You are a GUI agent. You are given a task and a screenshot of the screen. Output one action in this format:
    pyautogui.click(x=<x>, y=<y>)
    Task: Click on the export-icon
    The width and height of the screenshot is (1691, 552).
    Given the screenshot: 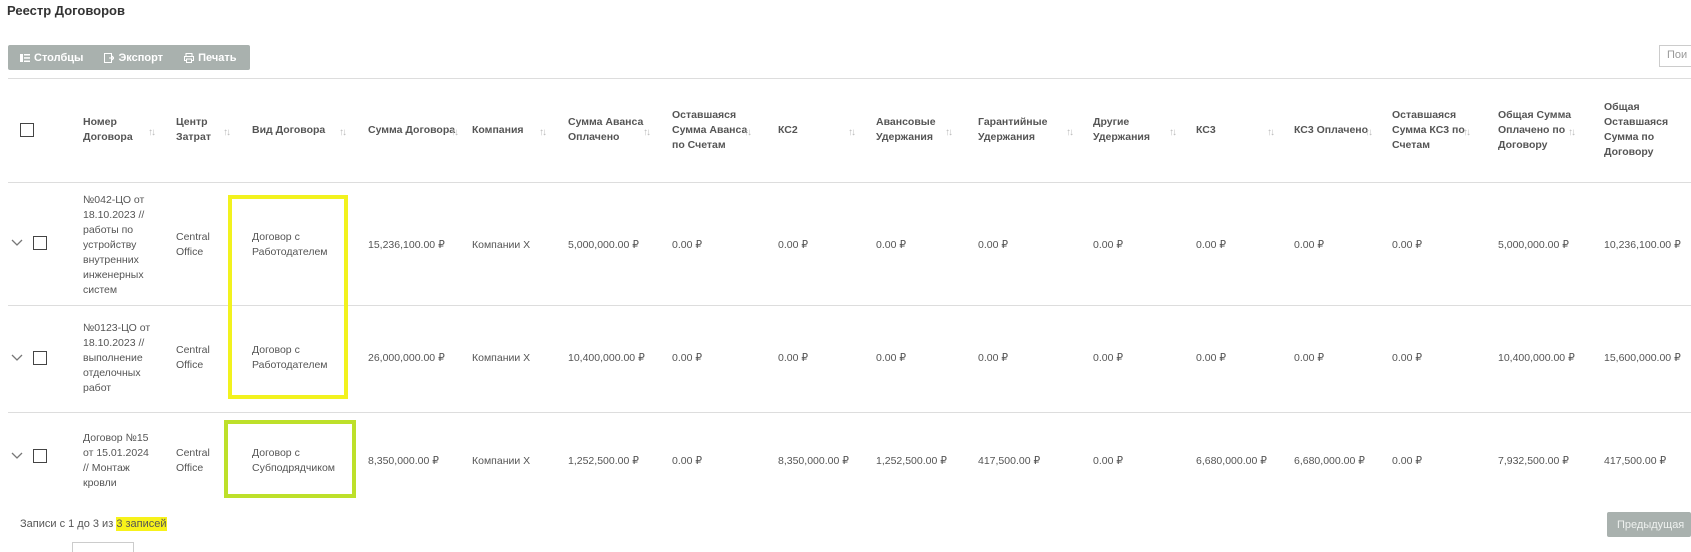 What is the action you would take?
    pyautogui.click(x=109, y=57)
    